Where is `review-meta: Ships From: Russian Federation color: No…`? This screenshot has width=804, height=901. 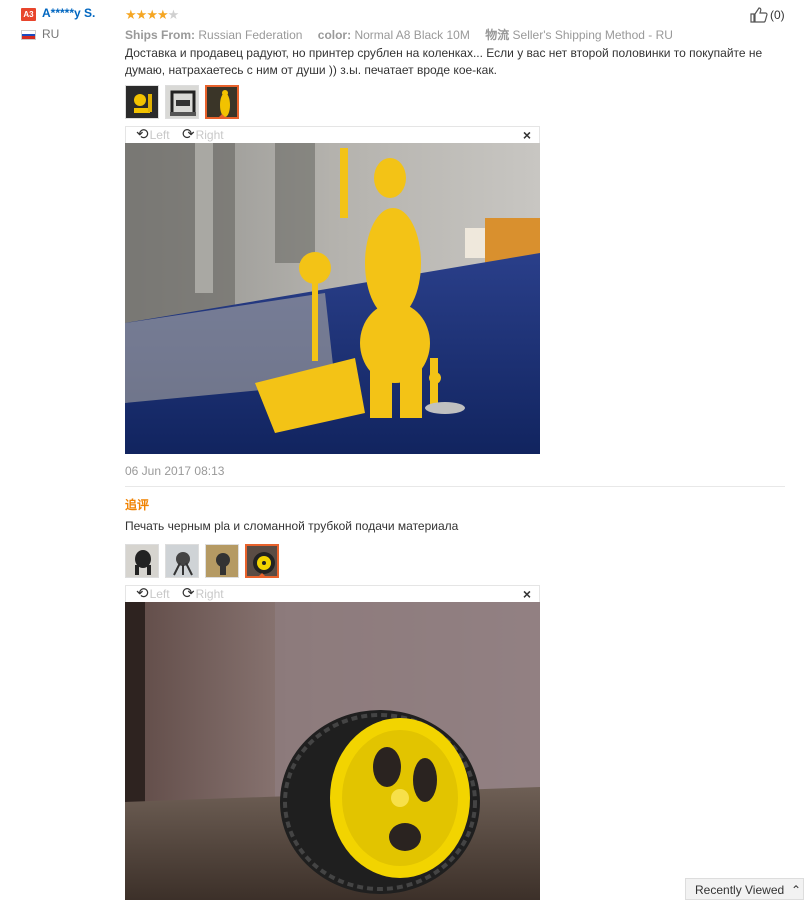
review-meta: Ships From: Russian Federation color: No… is located at coordinates (405, 34).